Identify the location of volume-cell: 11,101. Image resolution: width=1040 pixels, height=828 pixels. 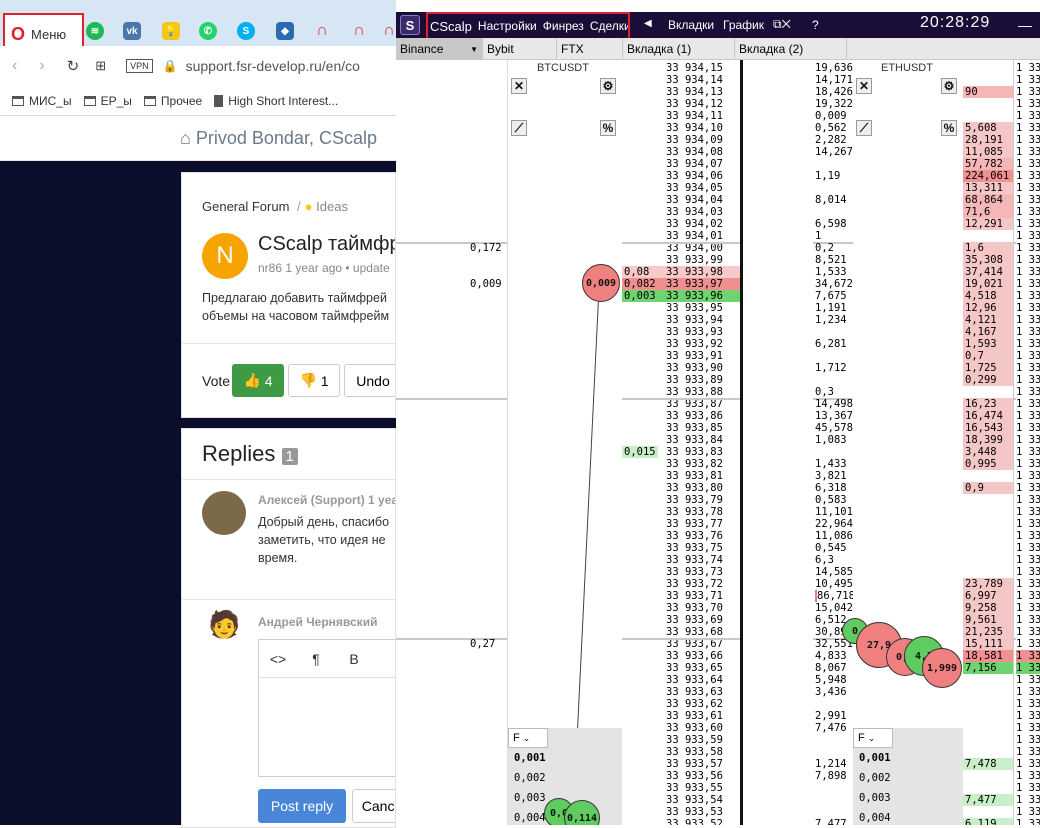
(834, 512).